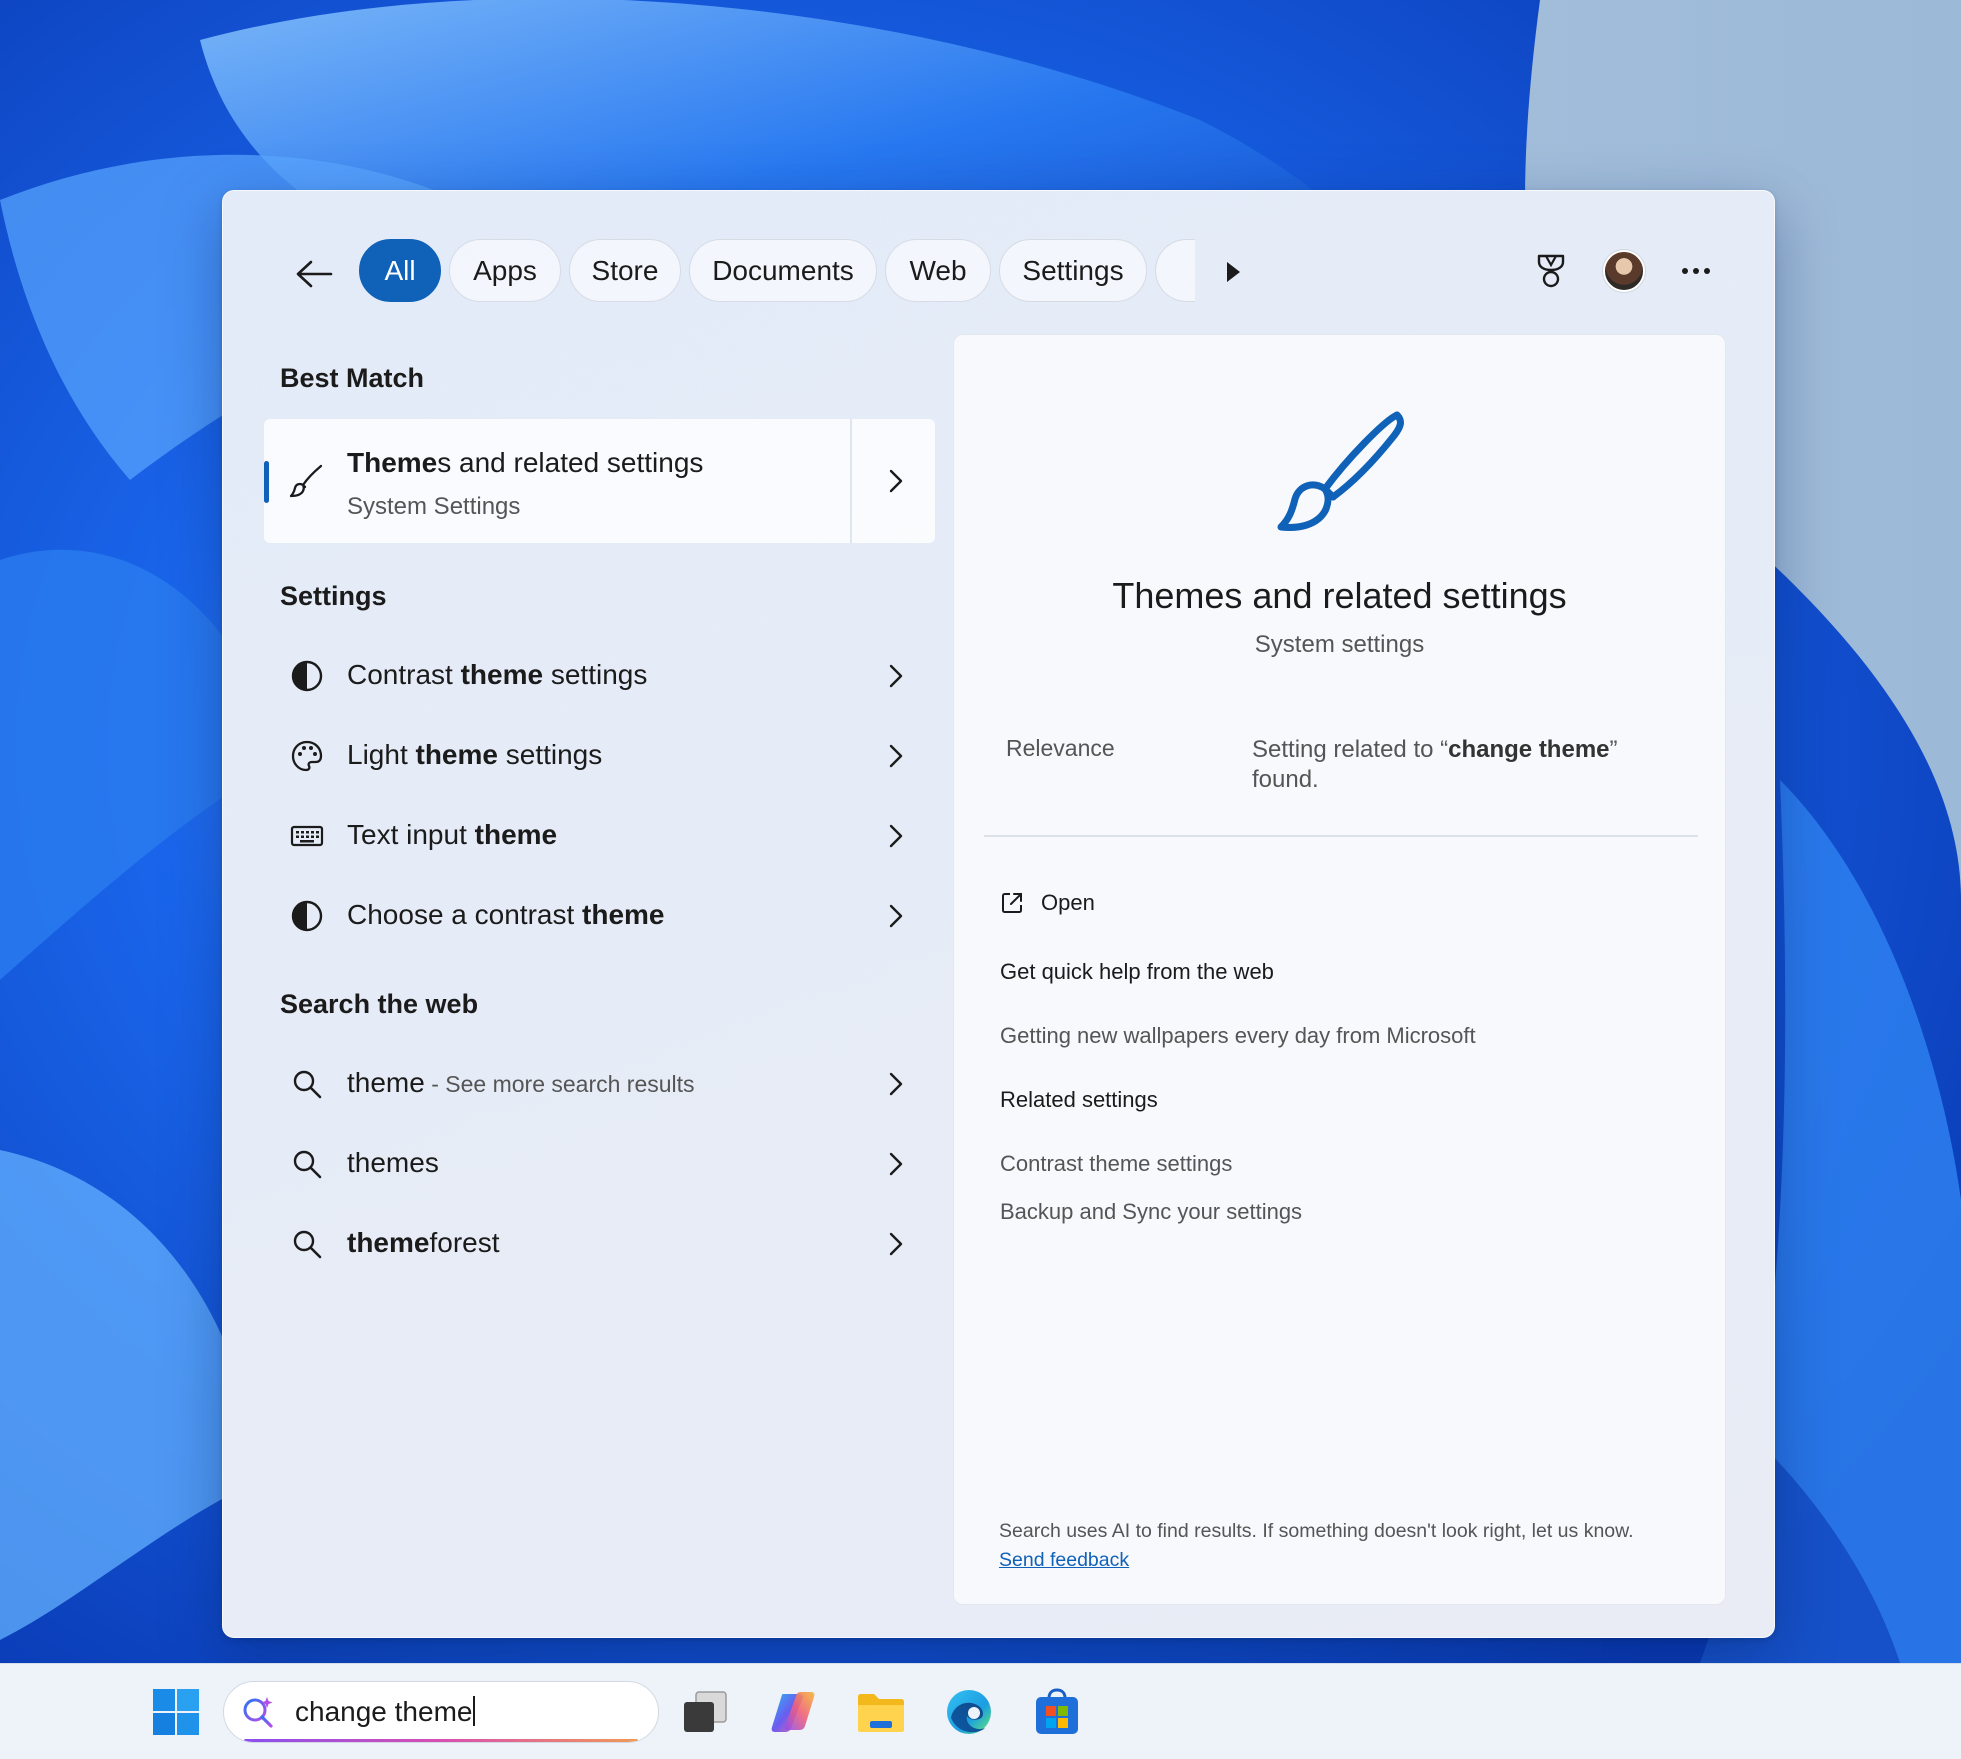 This screenshot has width=1961, height=1759. I want to click on preview-subtitle: System settings, so click(1339, 644).